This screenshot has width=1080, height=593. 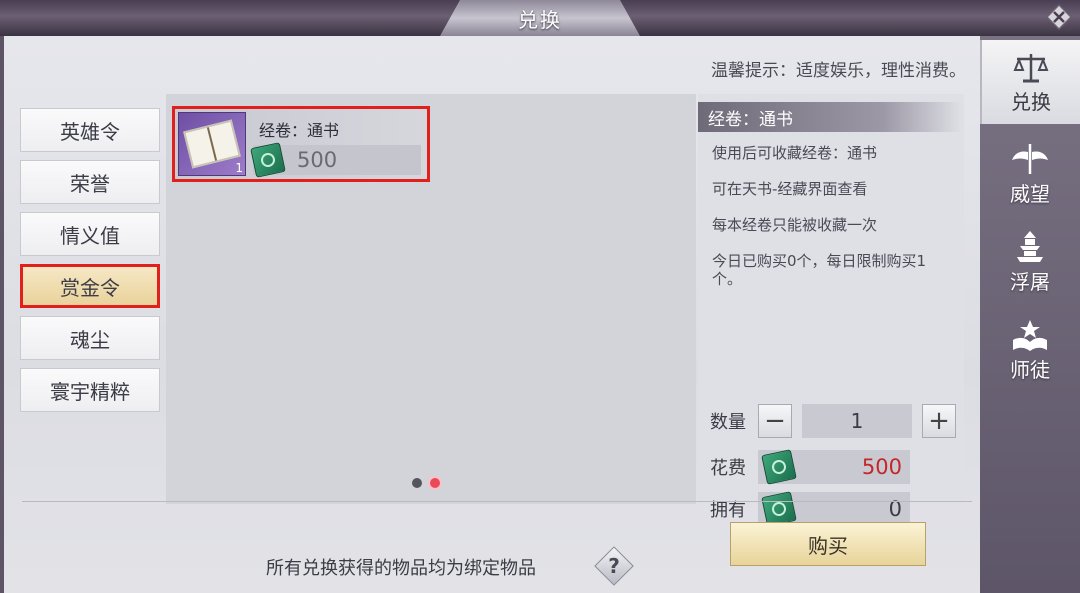 I want to click on own-box: 0, so click(x=834, y=509).